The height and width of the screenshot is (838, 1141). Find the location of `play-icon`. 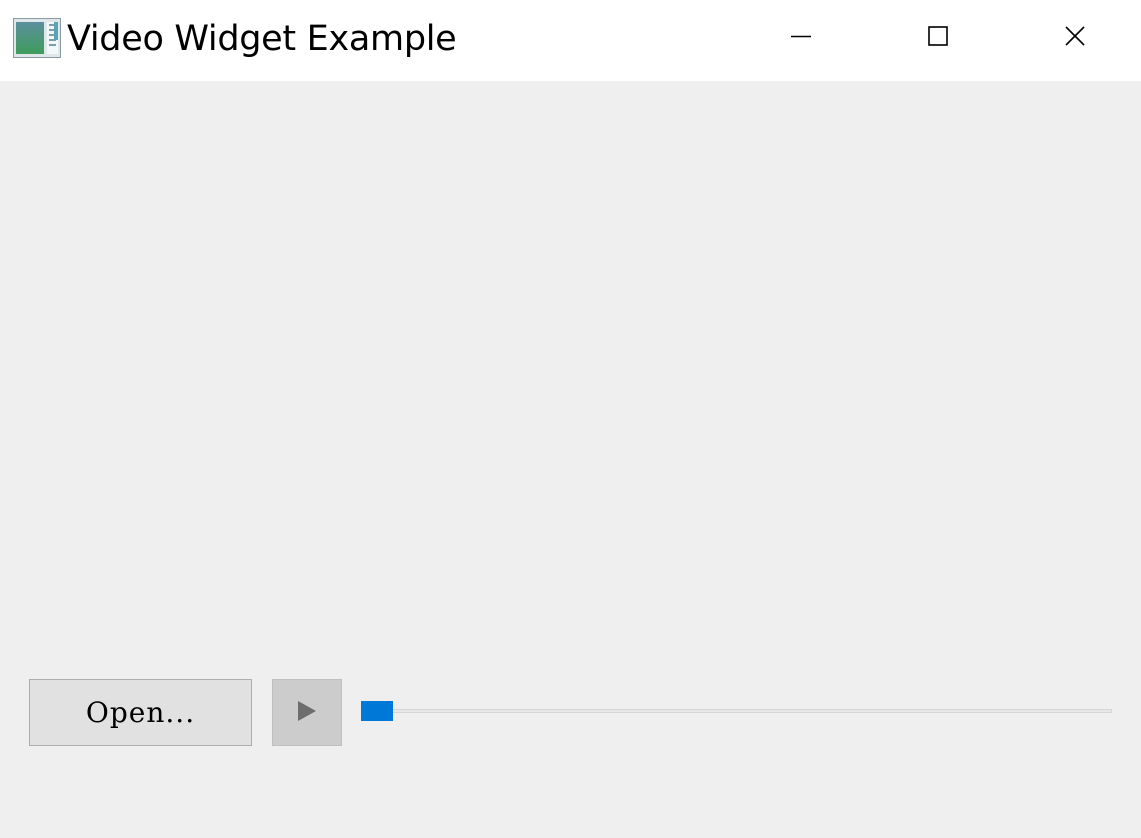

play-icon is located at coordinates (307, 713).